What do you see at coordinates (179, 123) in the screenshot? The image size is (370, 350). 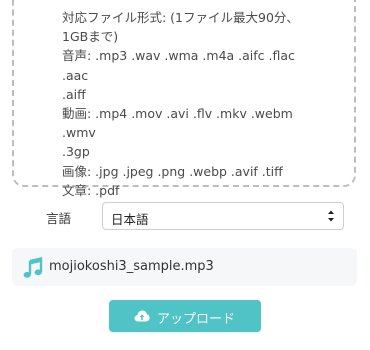 I see `formats-line: 動画: .mp4 .mov .avi .flv .mkv .webm .wmv` at bounding box center [179, 123].